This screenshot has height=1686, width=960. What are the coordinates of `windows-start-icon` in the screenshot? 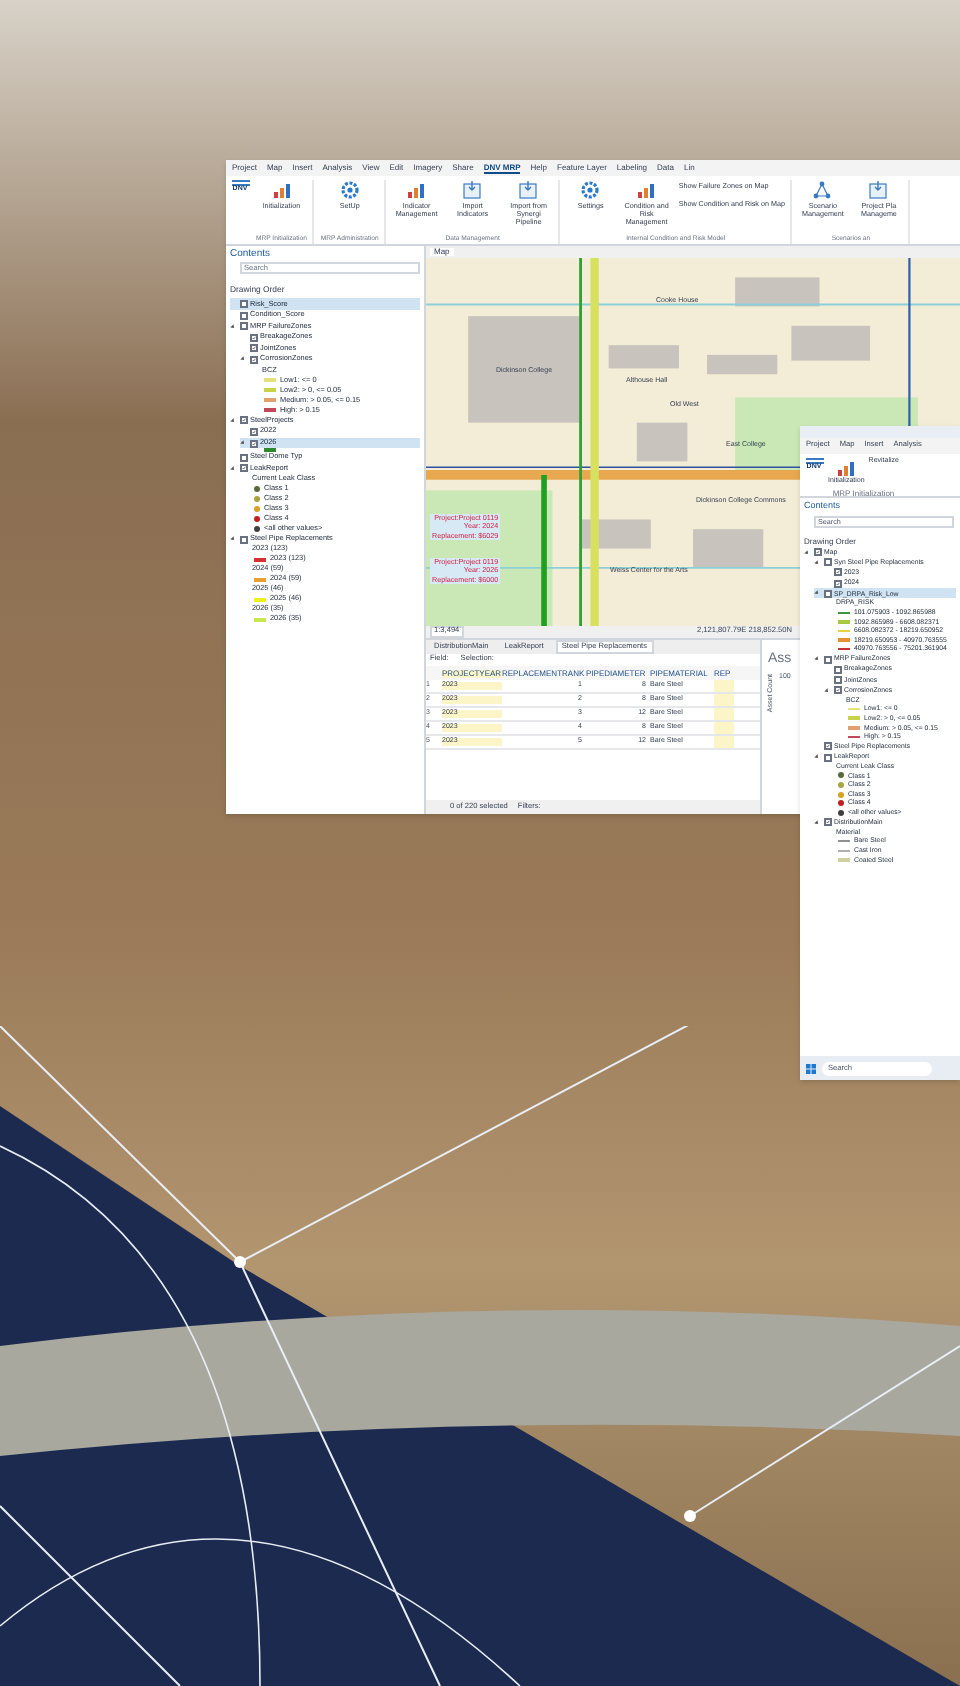 It's located at (811, 1068).